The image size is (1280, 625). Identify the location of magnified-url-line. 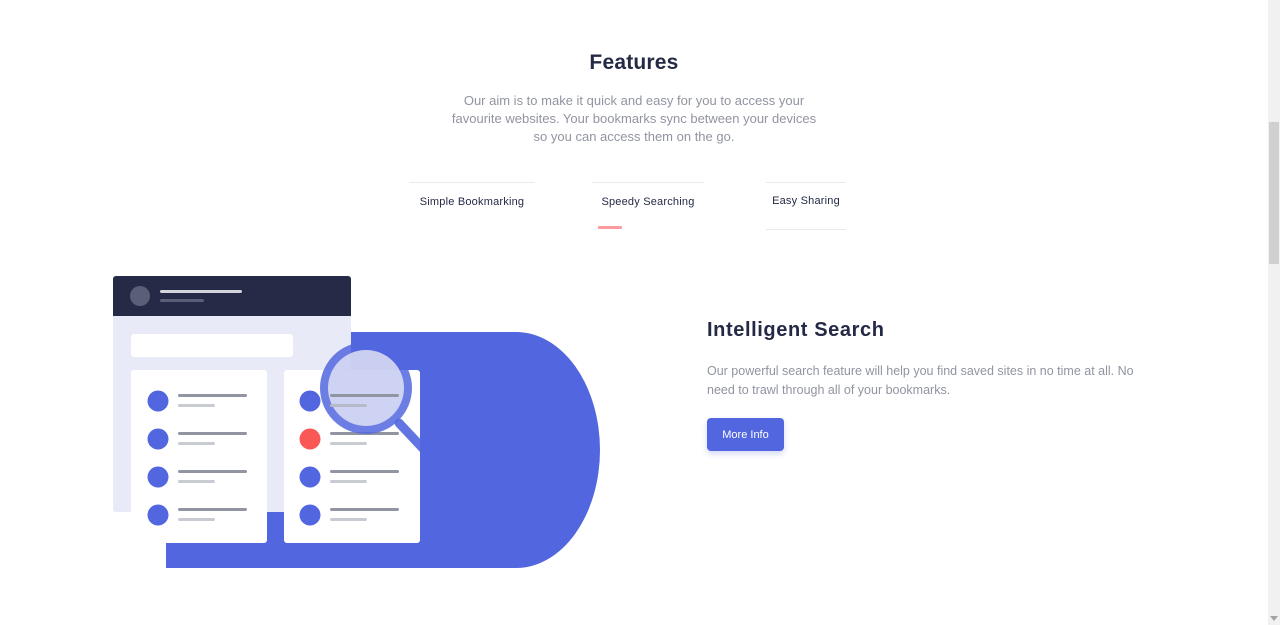
(348, 405).